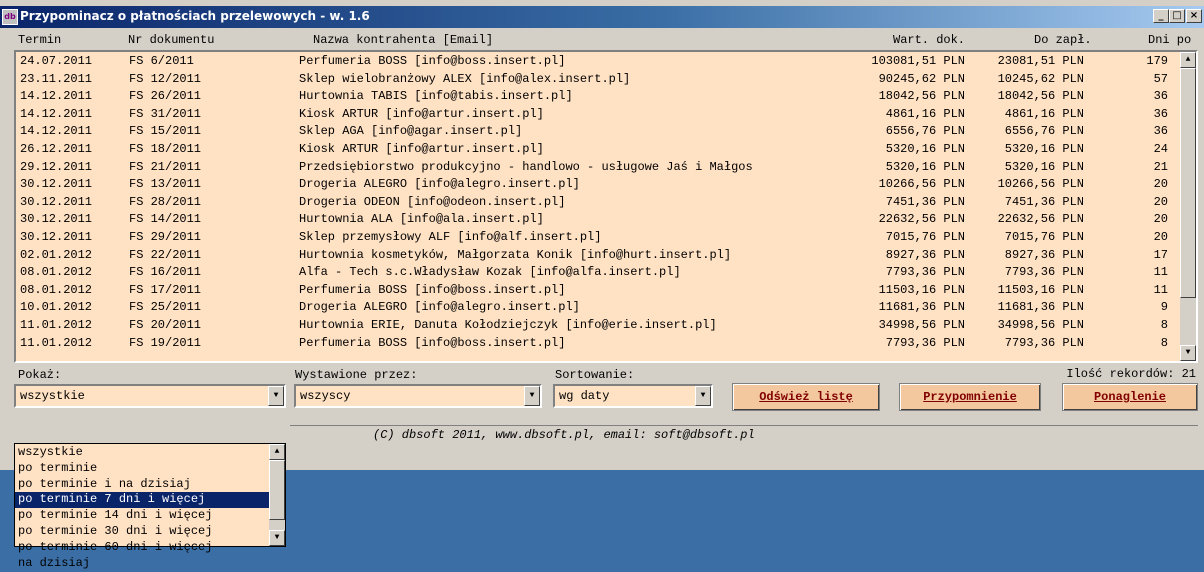 This screenshot has width=1204, height=572. What do you see at coordinates (165, 289) in the screenshot?
I see `cell-doc-number: FS 17/2011` at bounding box center [165, 289].